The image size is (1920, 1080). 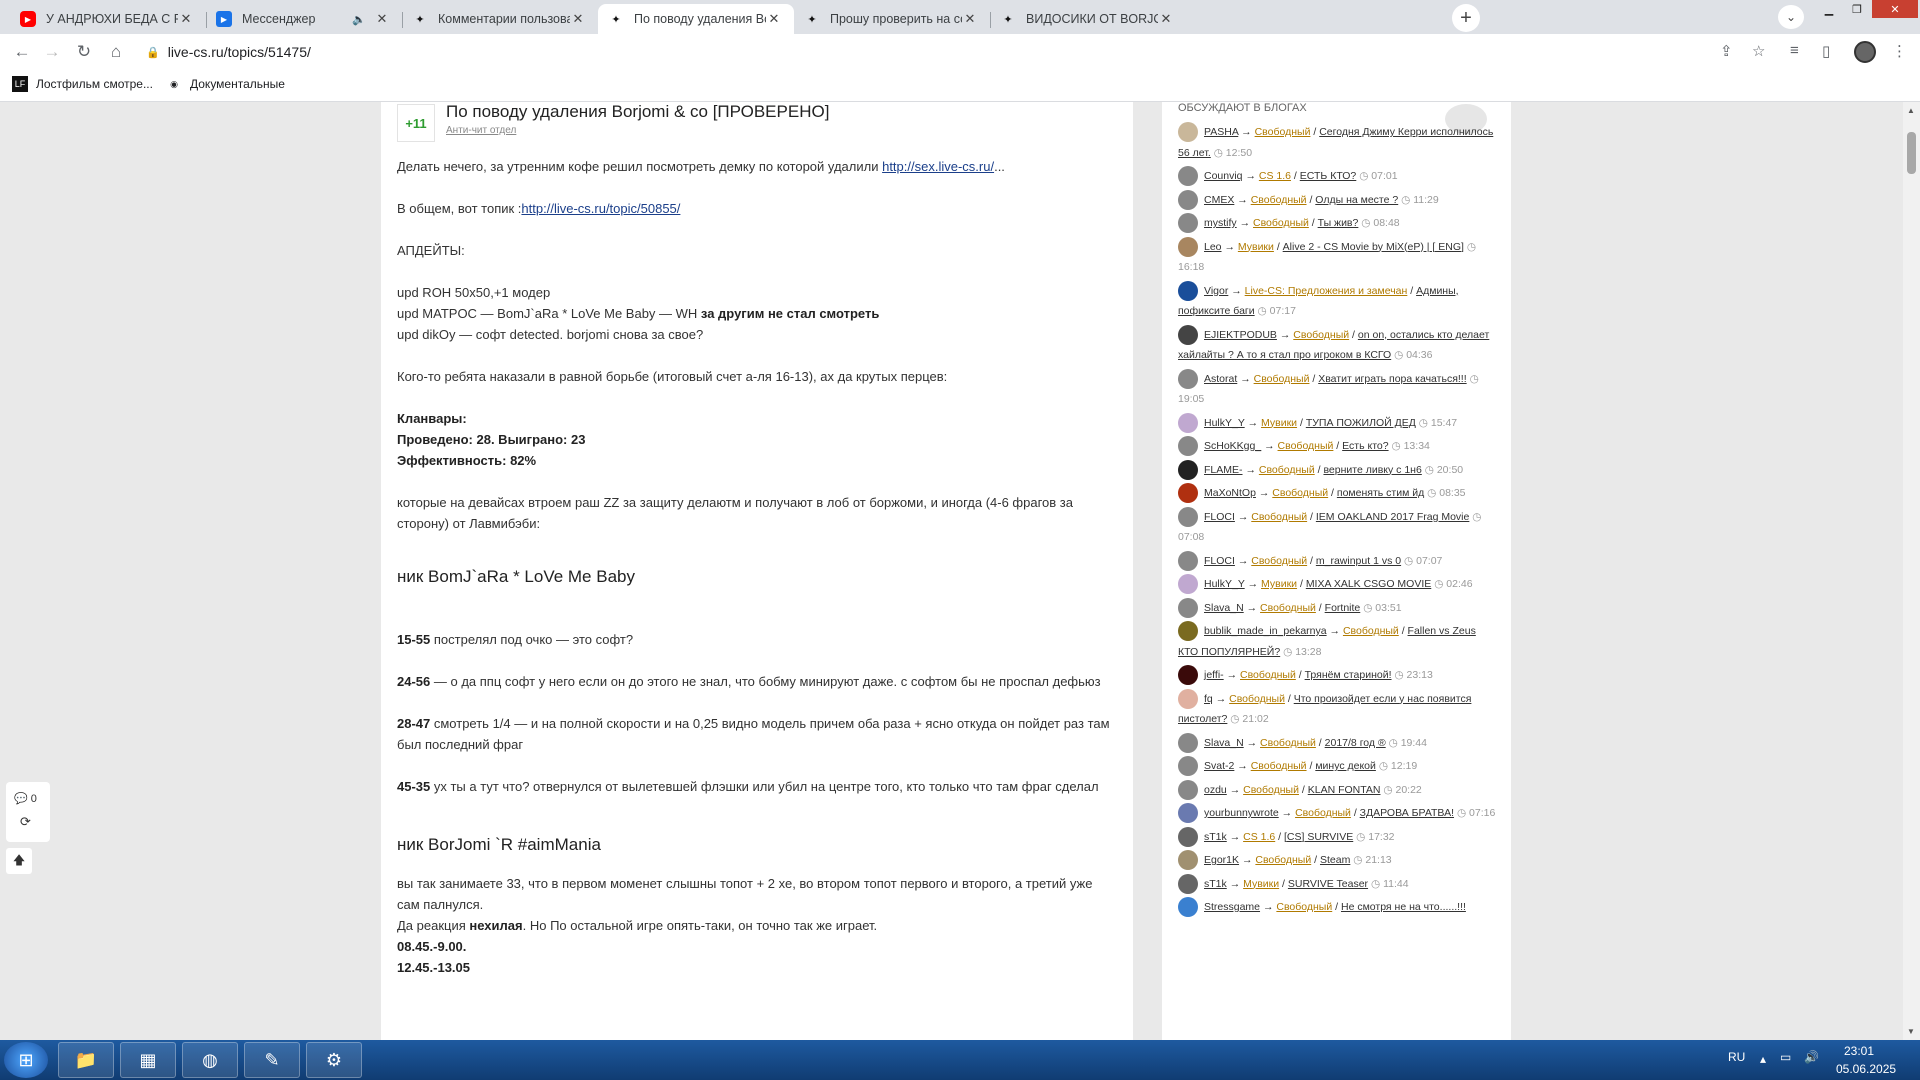 I want to click on blog-post-link: ЕСТЬ КТО?, so click(x=1328, y=176).